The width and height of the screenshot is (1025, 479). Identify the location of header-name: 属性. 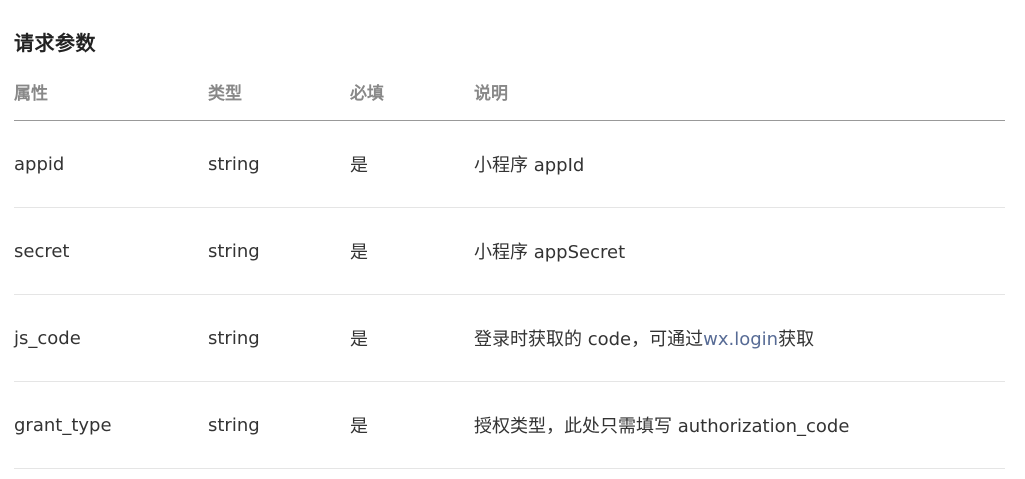
(111, 91).